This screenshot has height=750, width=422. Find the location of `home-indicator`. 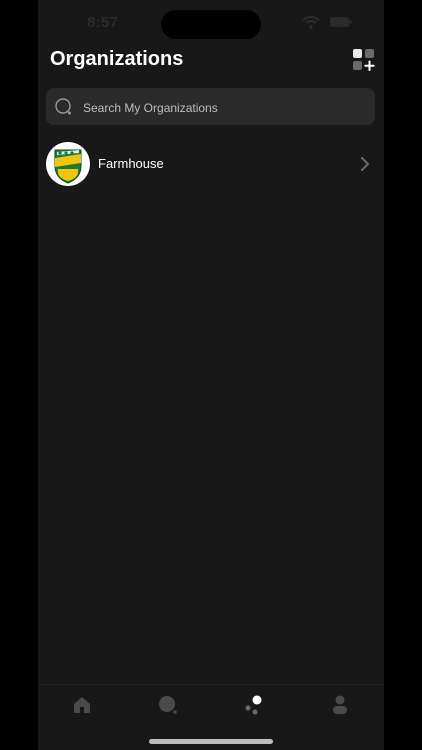

home-indicator is located at coordinates (211, 741).